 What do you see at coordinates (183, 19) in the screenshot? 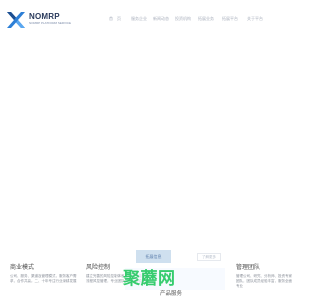
I see `nav-item-investors: 投资机构` at bounding box center [183, 19].